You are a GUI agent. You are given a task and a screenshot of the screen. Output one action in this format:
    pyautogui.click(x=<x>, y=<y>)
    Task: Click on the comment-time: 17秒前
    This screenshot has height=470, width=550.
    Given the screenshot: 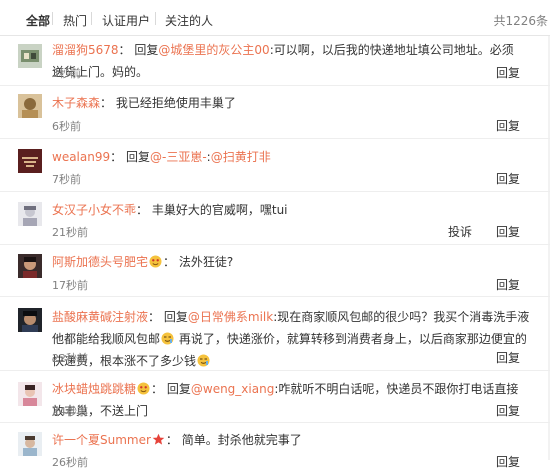 What is the action you would take?
    pyautogui.click(x=70, y=285)
    